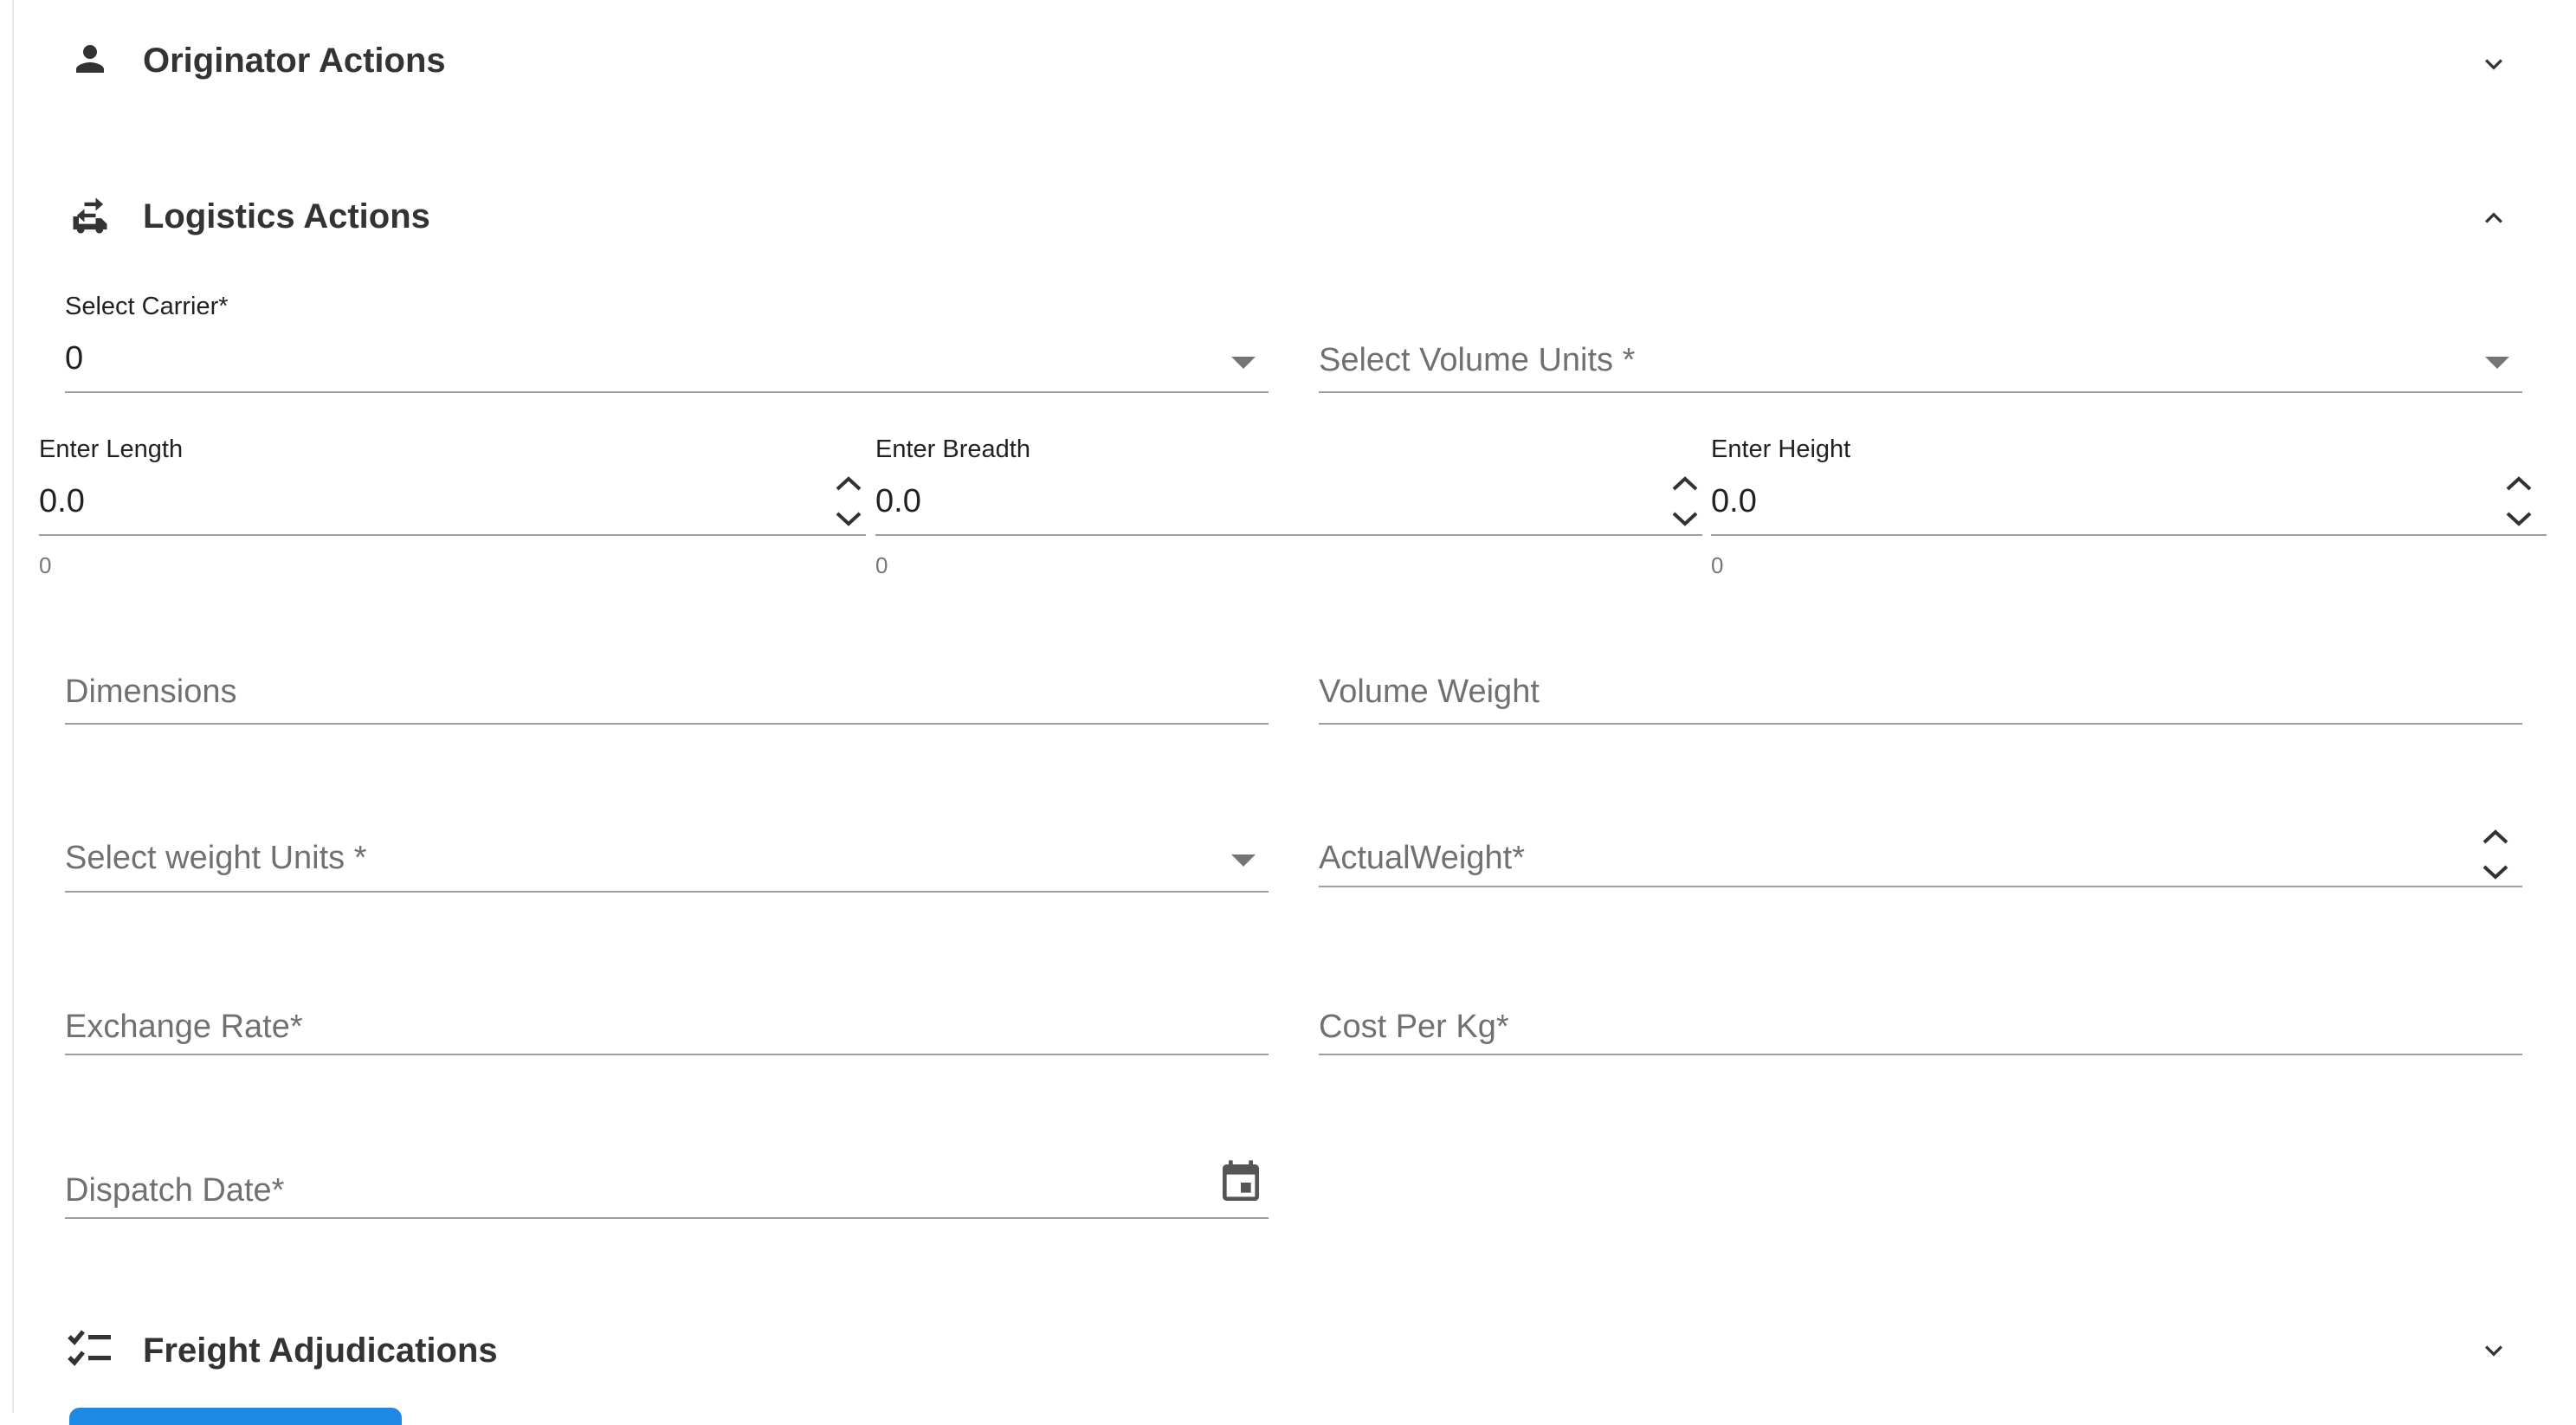 This screenshot has width=2576, height=1425. What do you see at coordinates (667, 684) in the screenshot?
I see `dimensions-field: Dimensions` at bounding box center [667, 684].